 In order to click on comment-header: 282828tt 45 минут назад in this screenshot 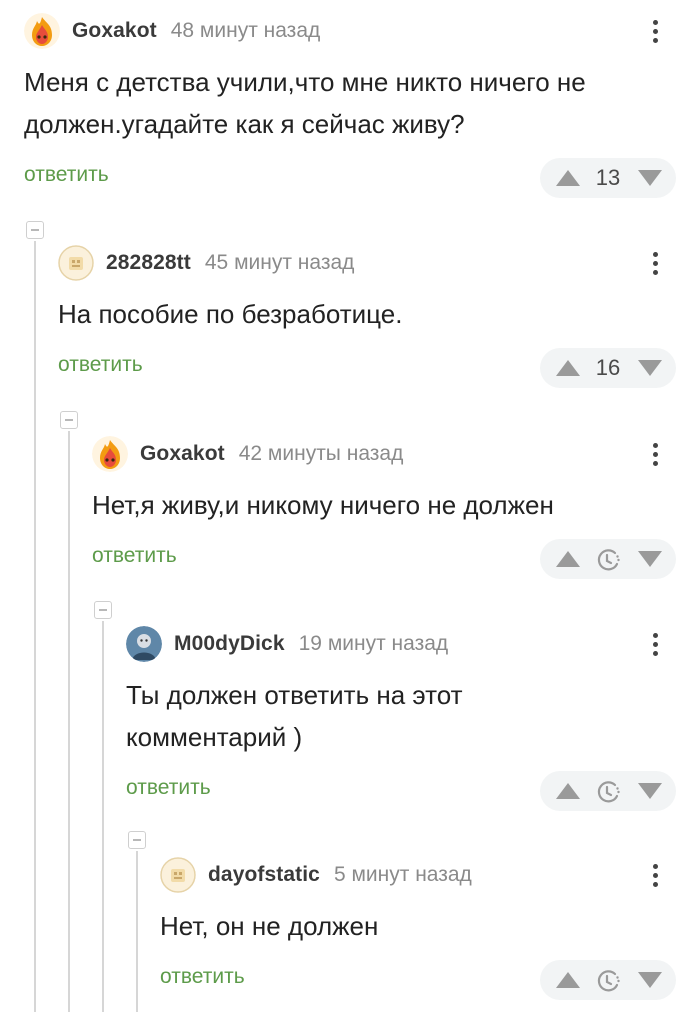, I will do `click(206, 263)`.